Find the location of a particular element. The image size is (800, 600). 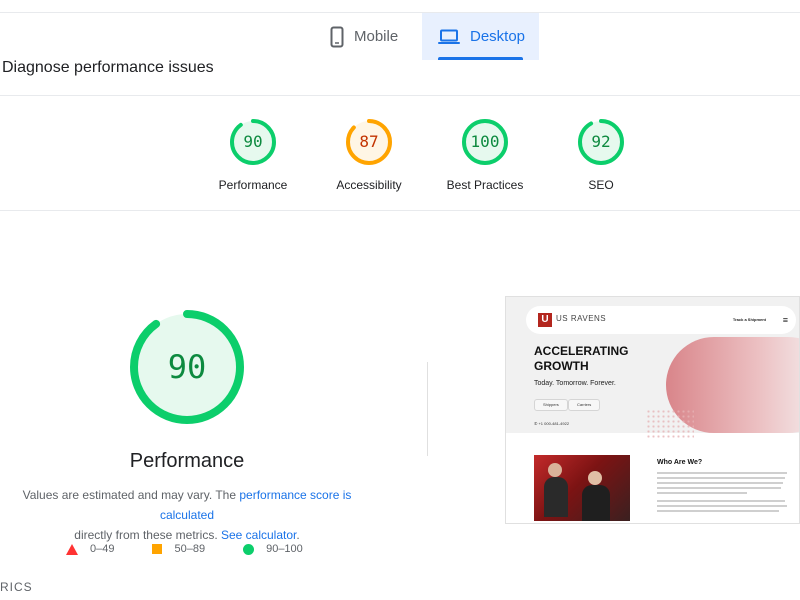

score-value: 100 is located at coordinates (485, 141).